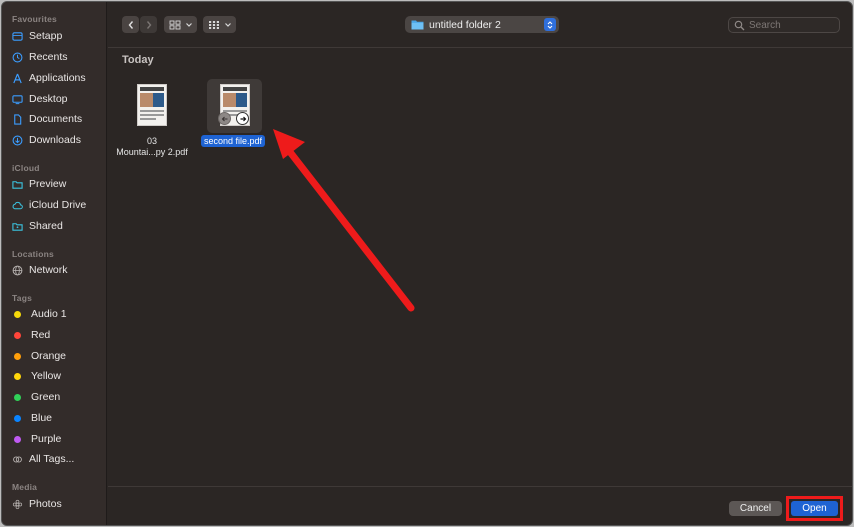  I want to click on sidebar-item-label: Green, so click(46, 397).